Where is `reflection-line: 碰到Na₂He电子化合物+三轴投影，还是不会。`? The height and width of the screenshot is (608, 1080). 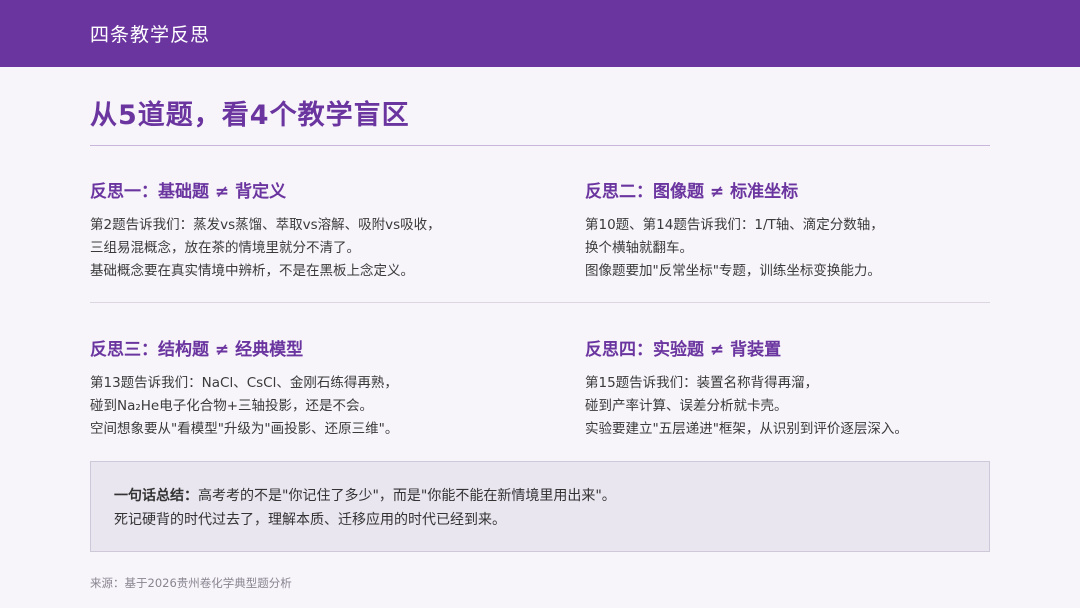 reflection-line: 碰到Na₂He电子化合物+三轴投影，还是不会。 is located at coordinates (232, 406).